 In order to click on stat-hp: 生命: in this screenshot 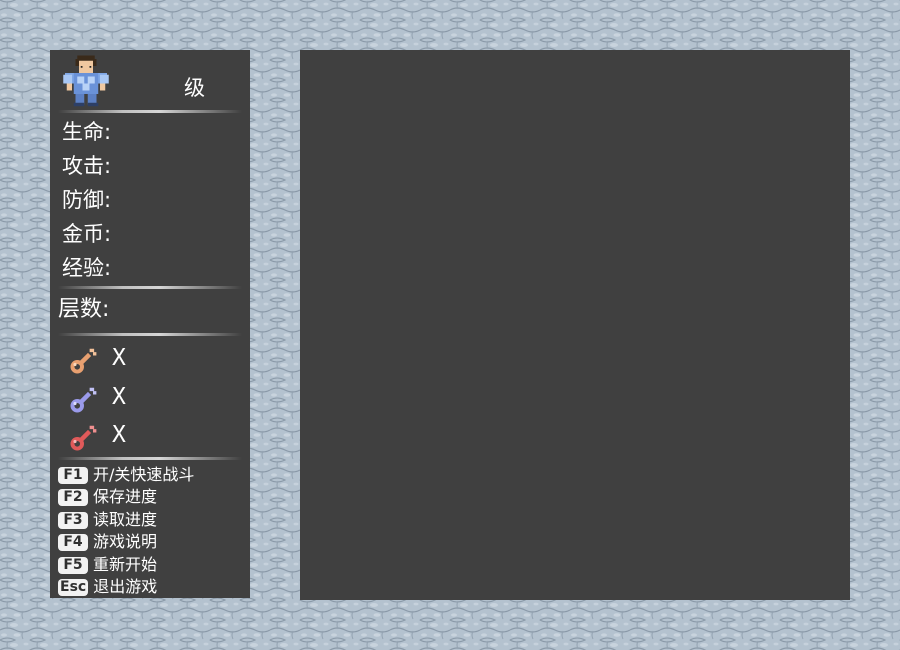, I will do `click(152, 132)`.